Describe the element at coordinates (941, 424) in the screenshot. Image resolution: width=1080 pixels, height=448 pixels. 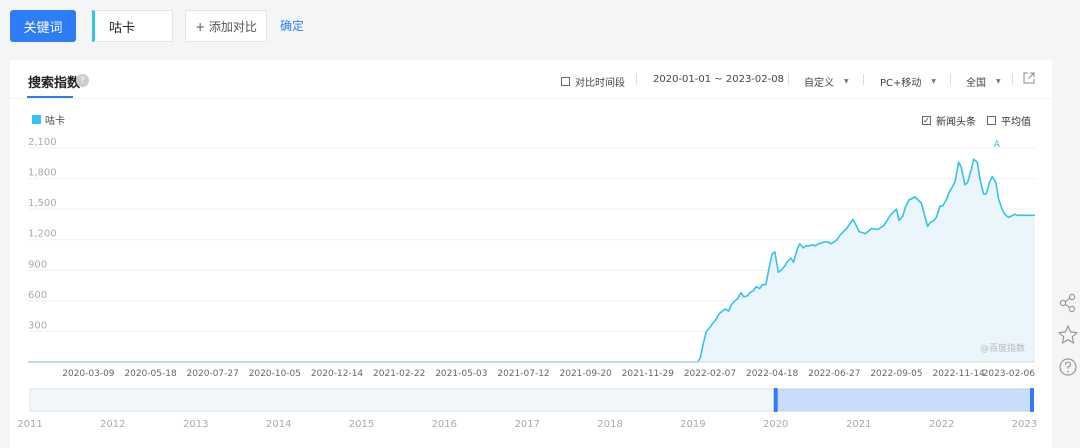
I see `navigator-year-label: 2022` at that location.